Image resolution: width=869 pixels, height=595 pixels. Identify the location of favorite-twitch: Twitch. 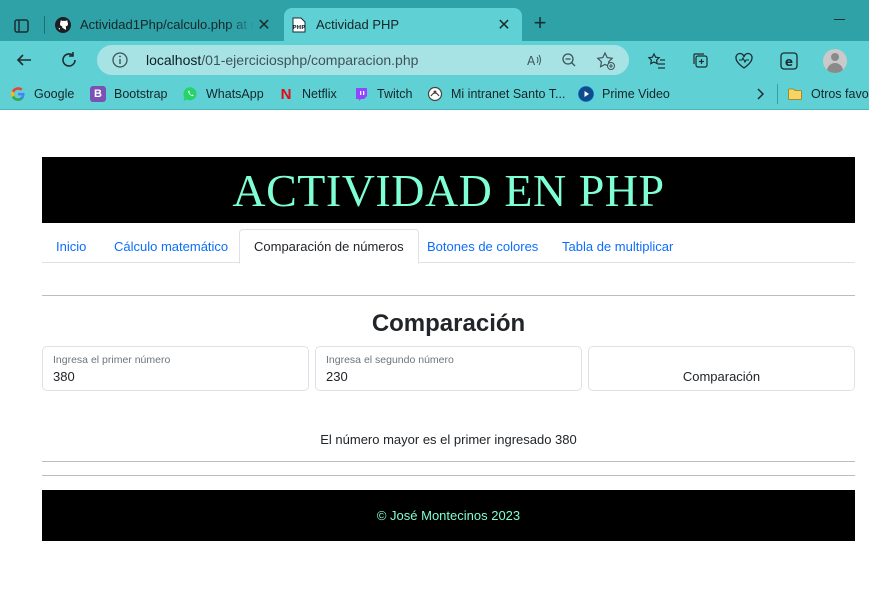
(382, 94).